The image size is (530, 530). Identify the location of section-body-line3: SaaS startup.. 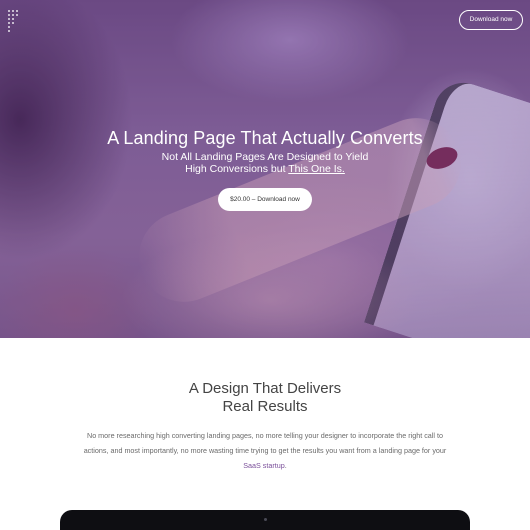
(265, 465).